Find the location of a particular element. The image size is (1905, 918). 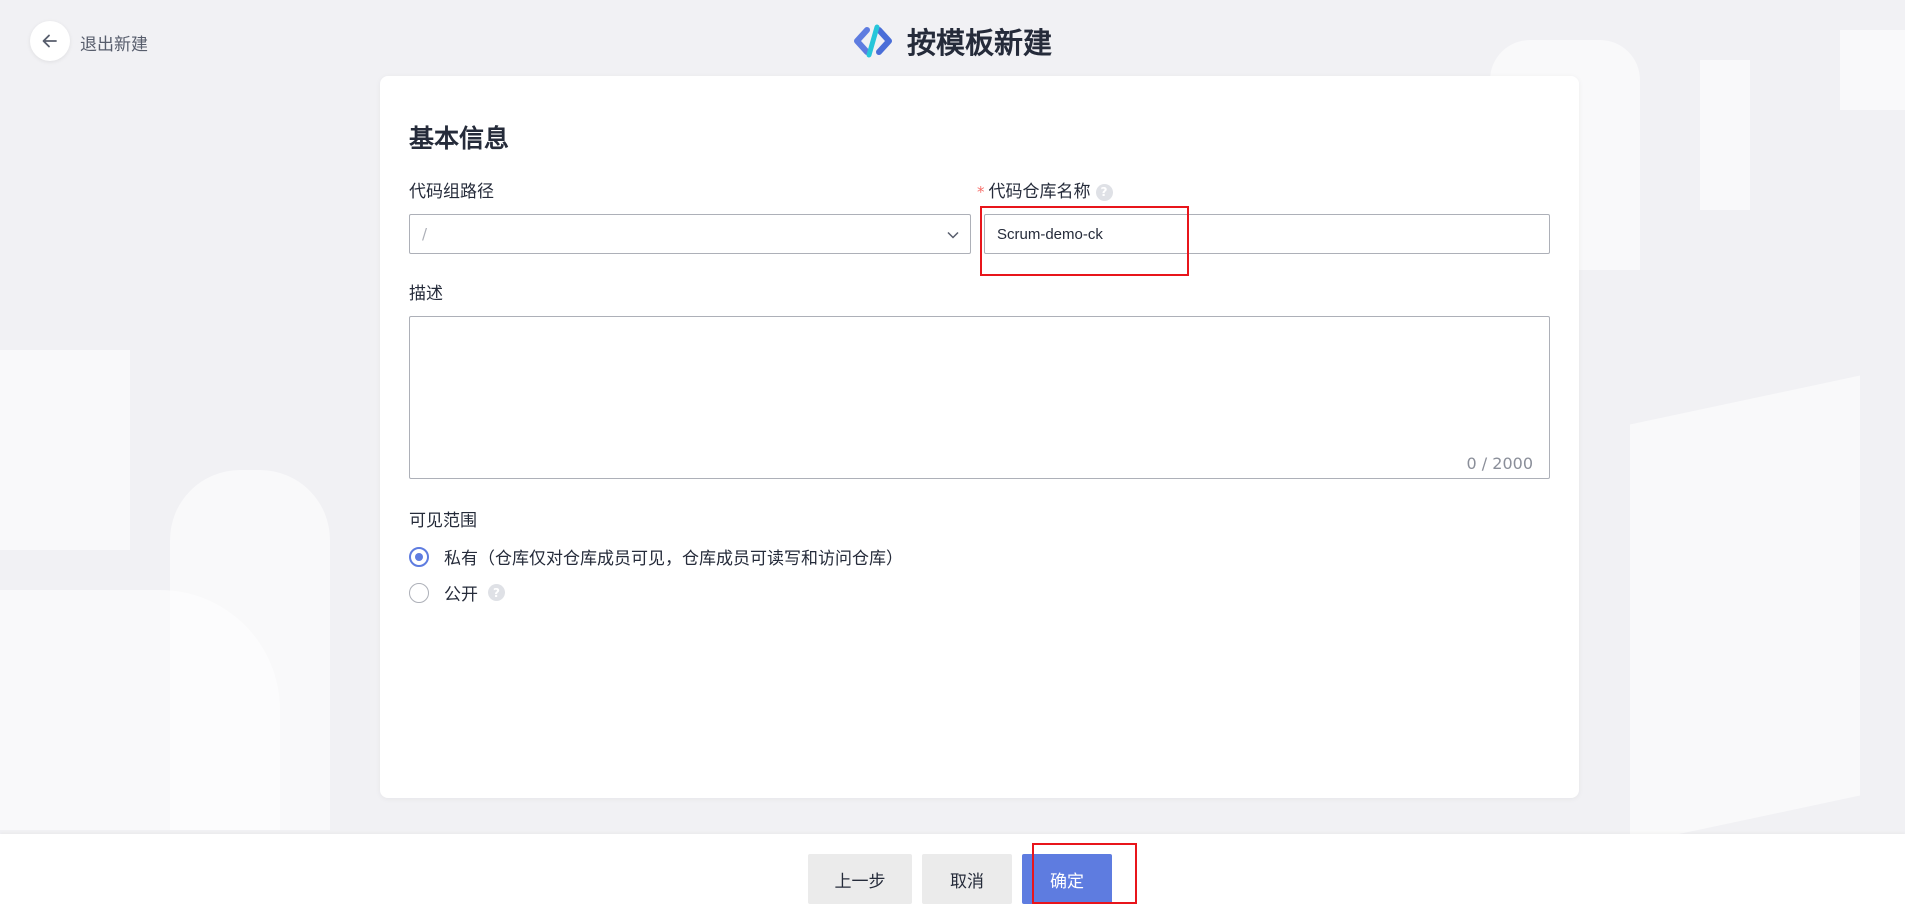

visibility-private-option: 私有（仓库仅对仓库成员可见，仓库成员可读写和访问仓库） is located at coordinates (656, 556).